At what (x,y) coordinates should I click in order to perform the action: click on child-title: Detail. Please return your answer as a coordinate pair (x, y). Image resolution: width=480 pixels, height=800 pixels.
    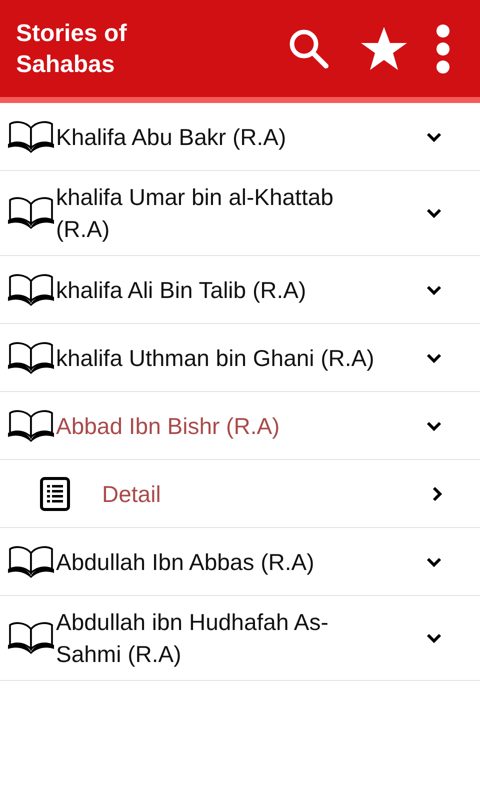
    Looking at the image, I should click on (132, 494).